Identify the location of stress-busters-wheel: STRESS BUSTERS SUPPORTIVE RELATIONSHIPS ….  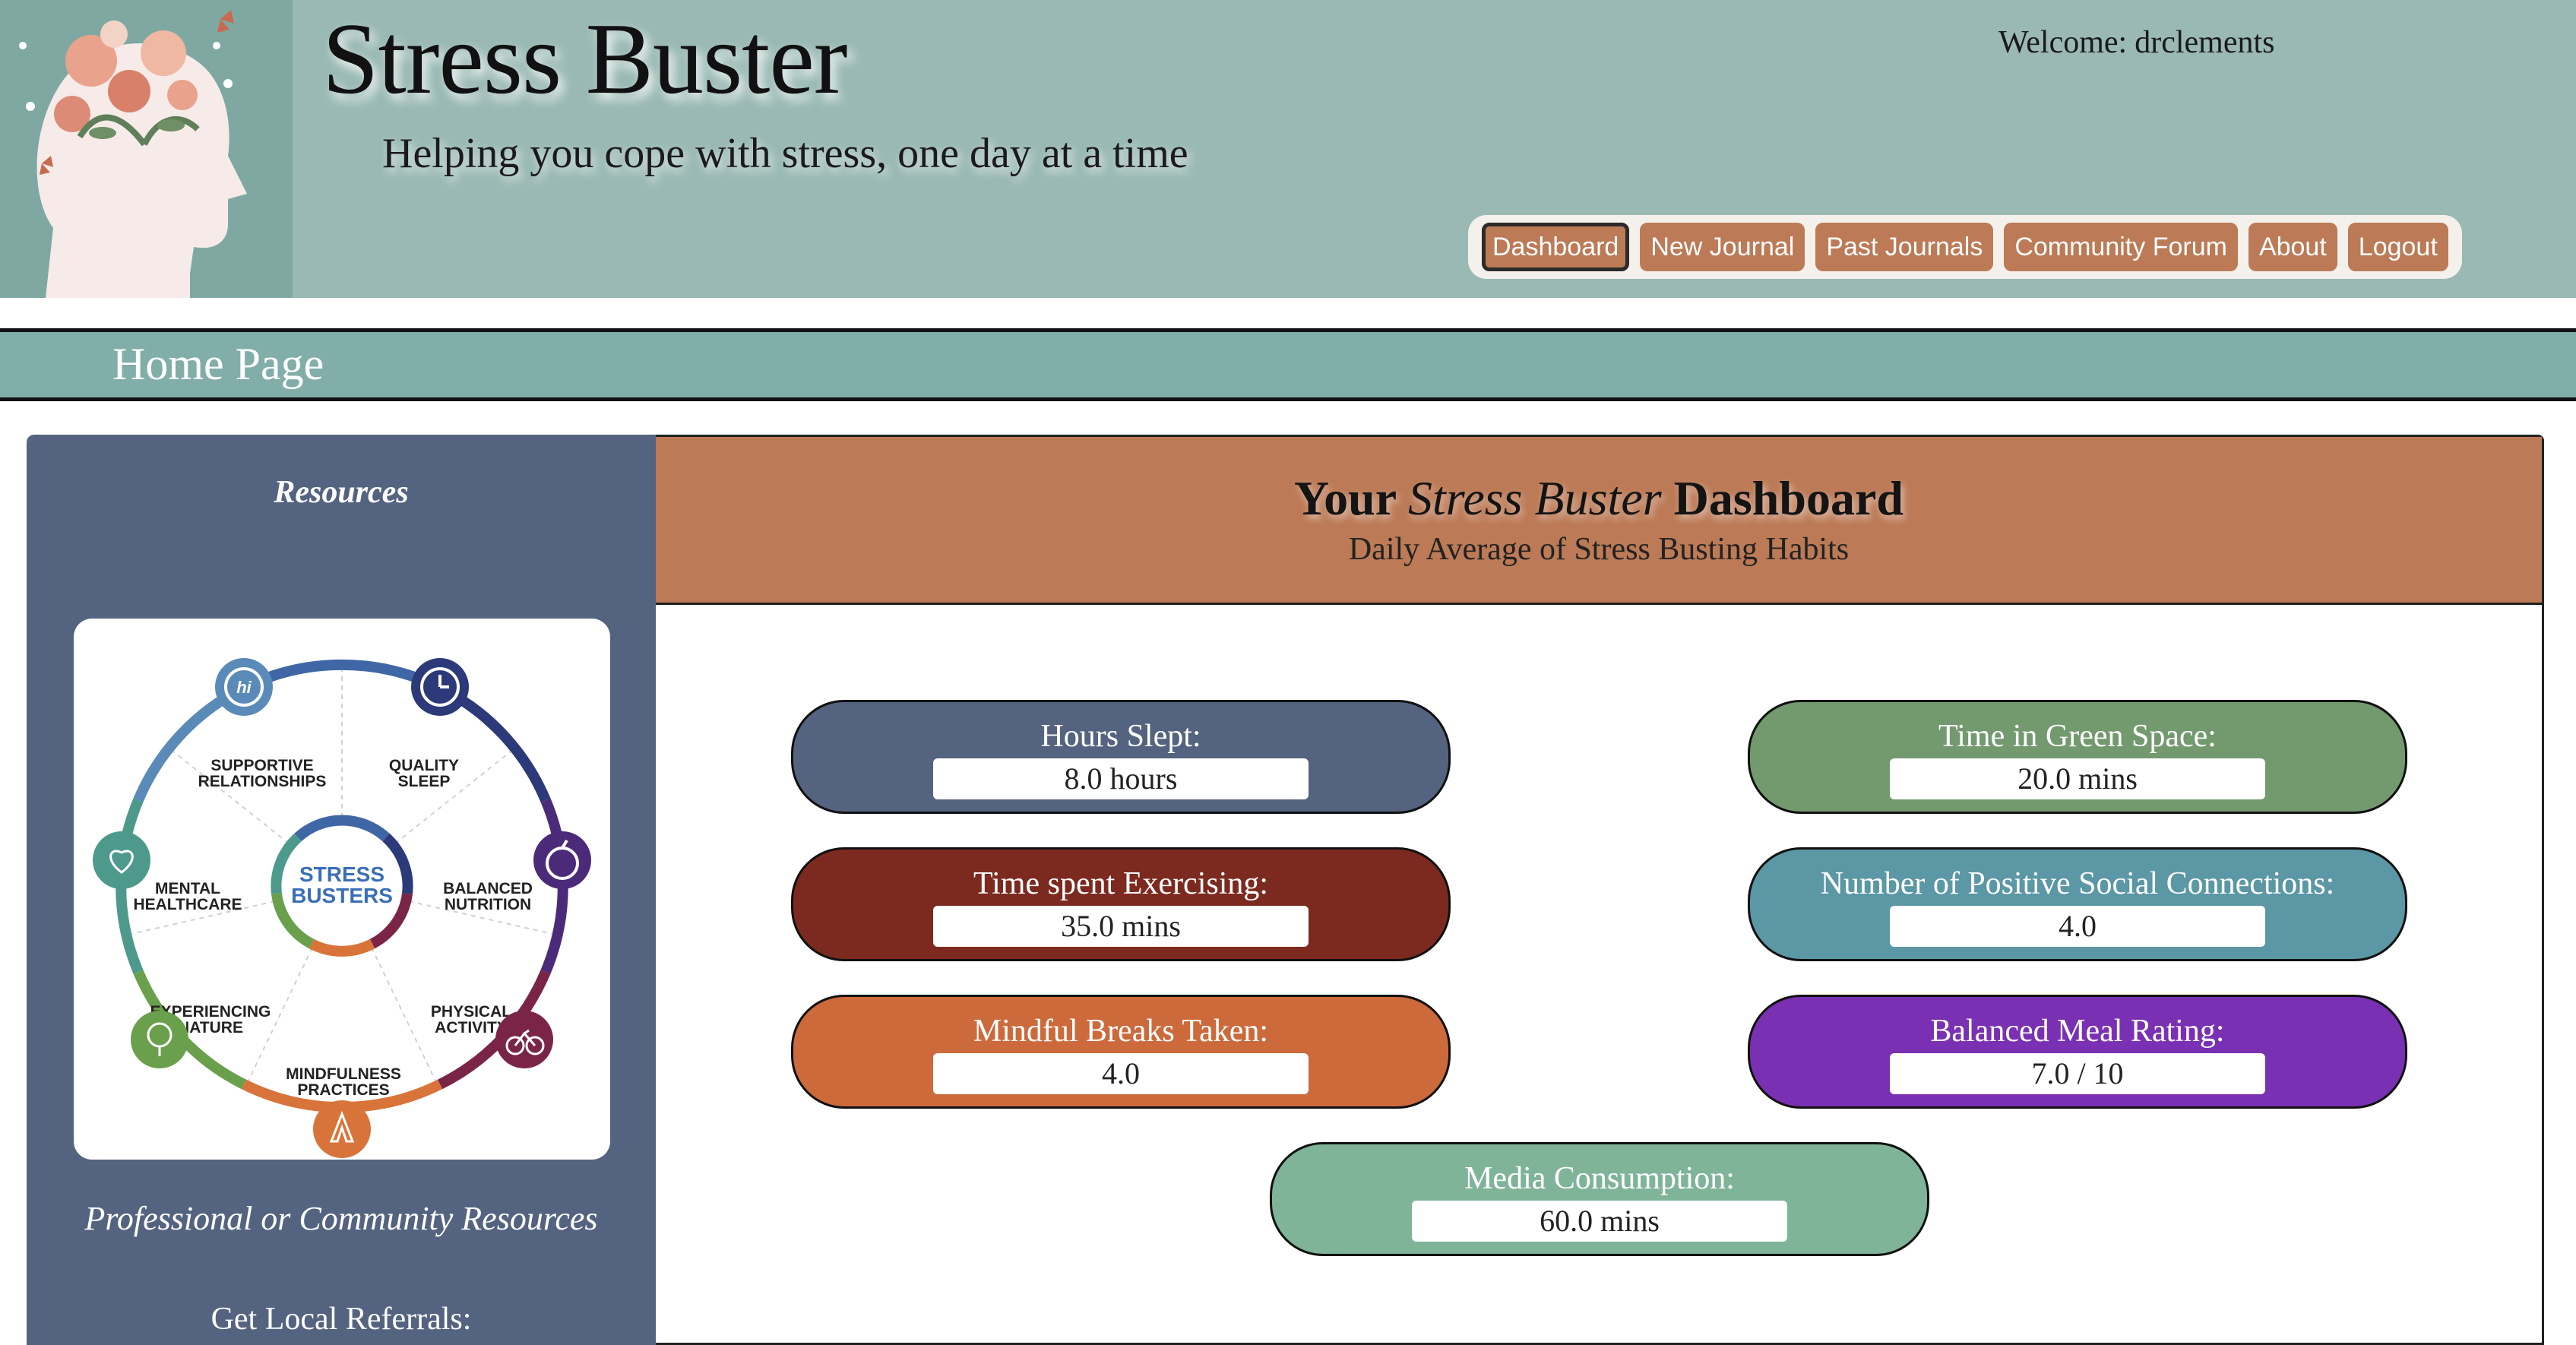
(342, 890).